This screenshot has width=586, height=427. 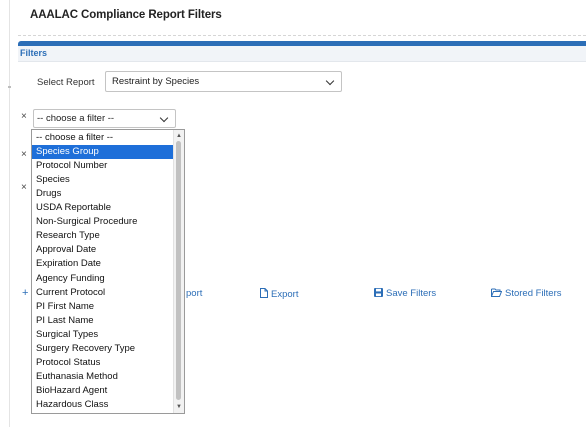 What do you see at coordinates (25, 293) in the screenshot?
I see `add-filter-button: +` at bounding box center [25, 293].